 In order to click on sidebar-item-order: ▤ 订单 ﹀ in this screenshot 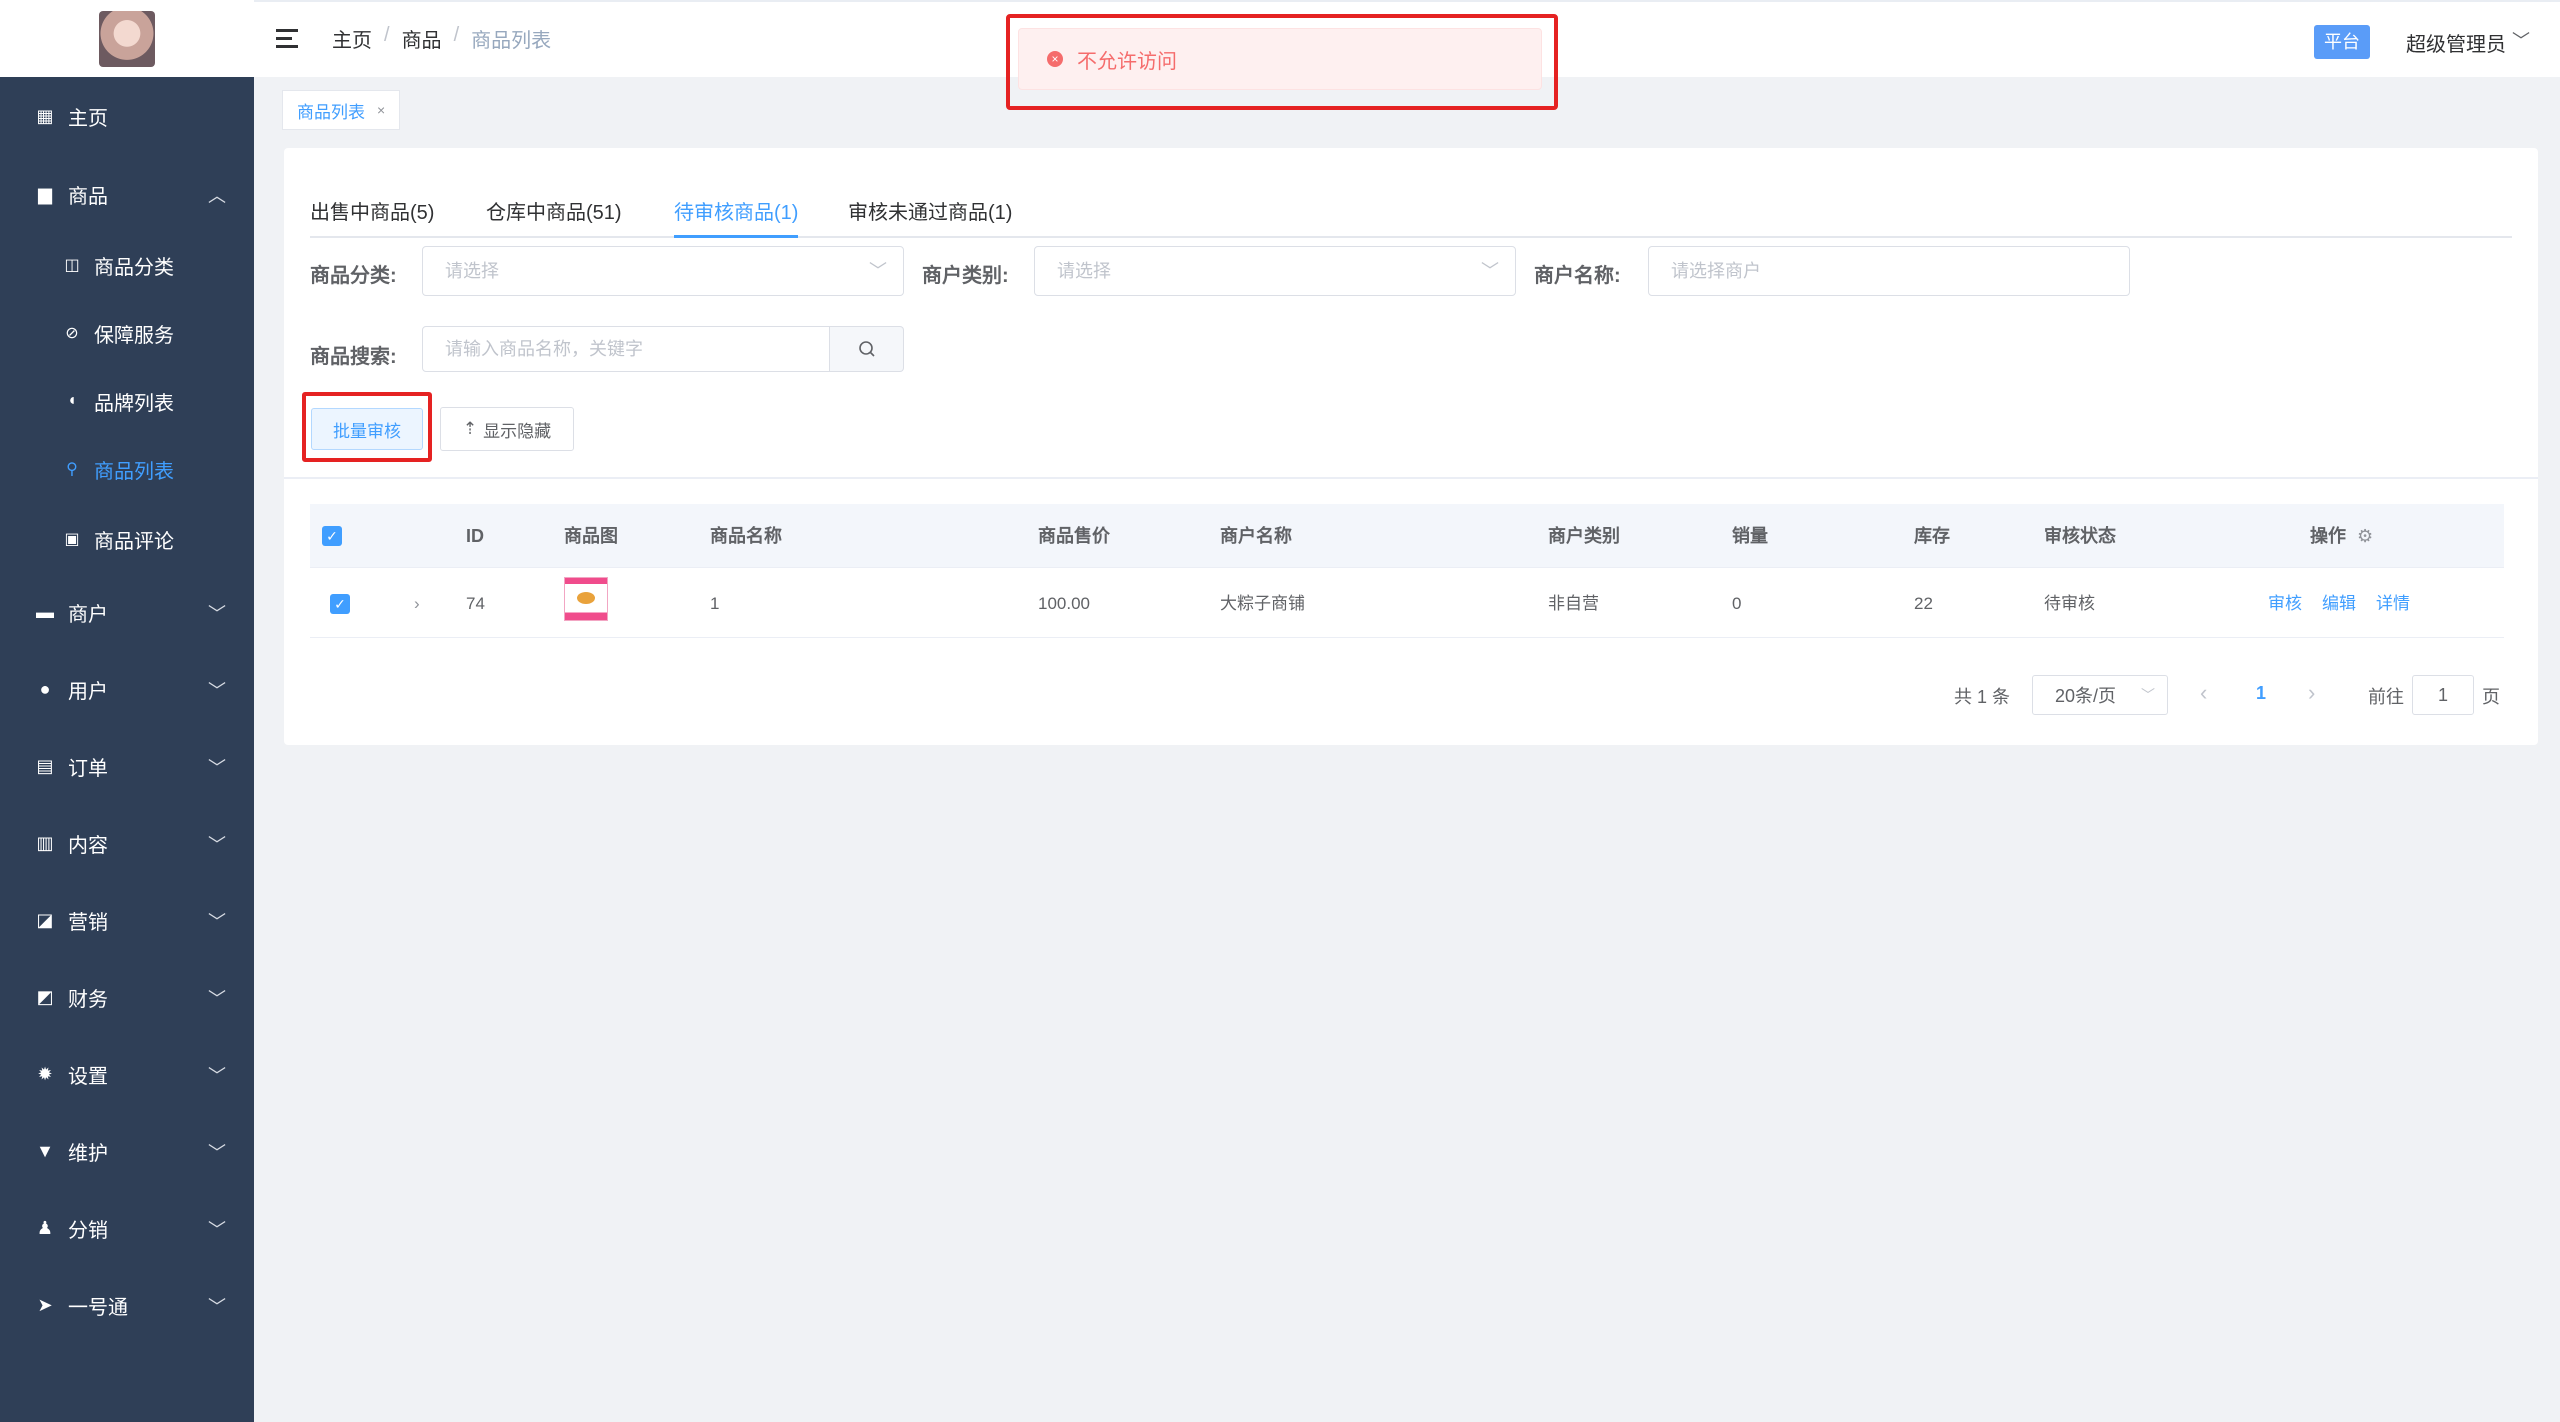, I will do `click(127, 766)`.